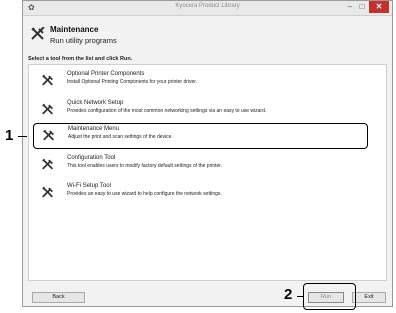 The width and height of the screenshot is (396, 313). What do you see at coordinates (89, 186) in the screenshot?
I see `tool-title: Wi-Fi Setup Tool` at bounding box center [89, 186].